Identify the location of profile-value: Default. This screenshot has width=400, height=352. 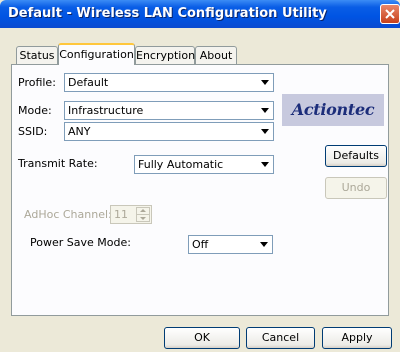
(88, 82).